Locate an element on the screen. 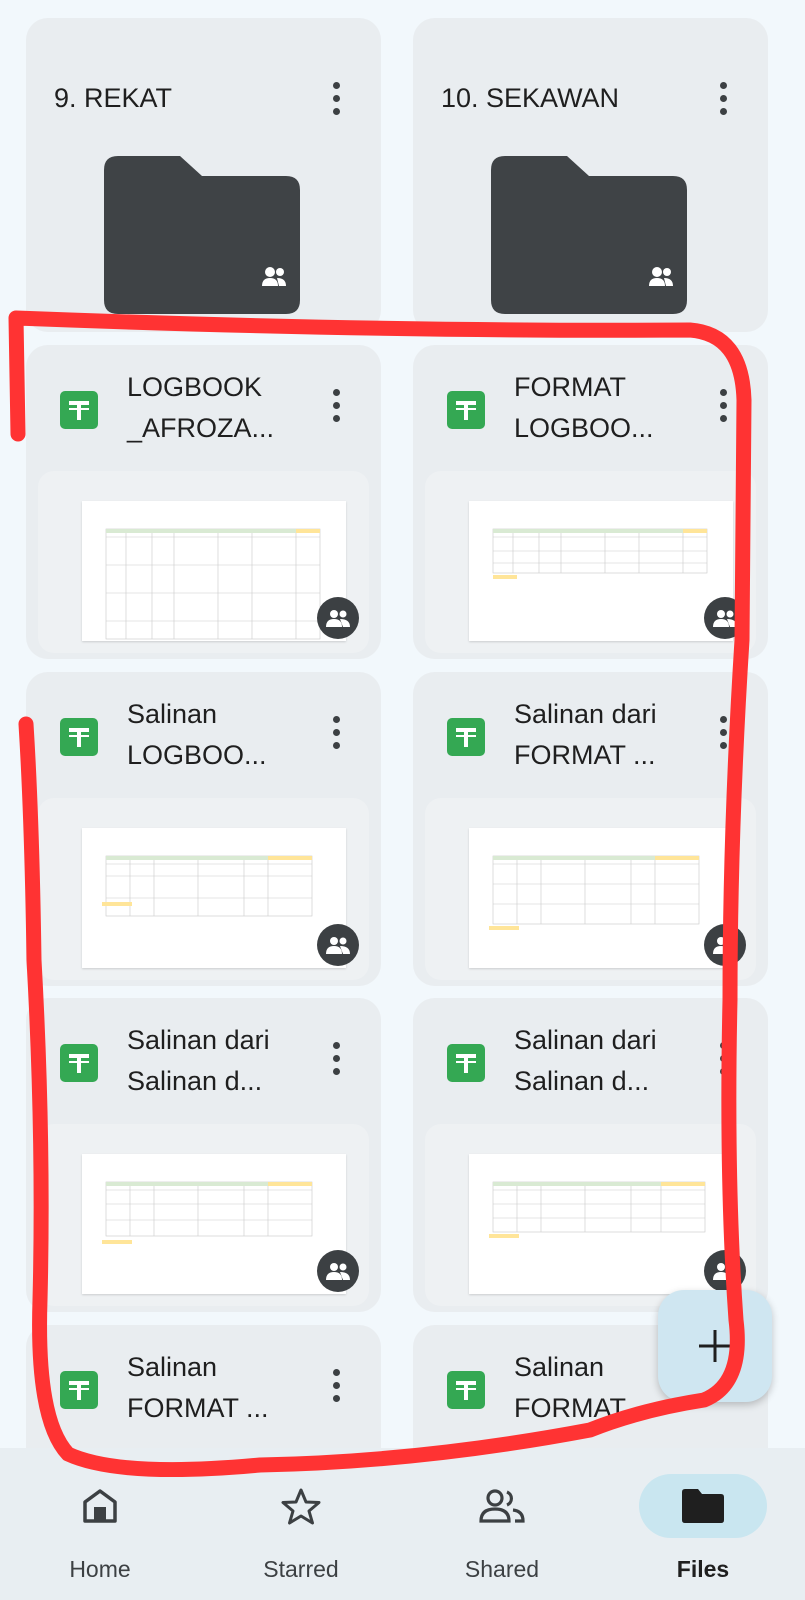 This screenshot has width=805, height=1600. nav-label: Files is located at coordinates (703, 1569).